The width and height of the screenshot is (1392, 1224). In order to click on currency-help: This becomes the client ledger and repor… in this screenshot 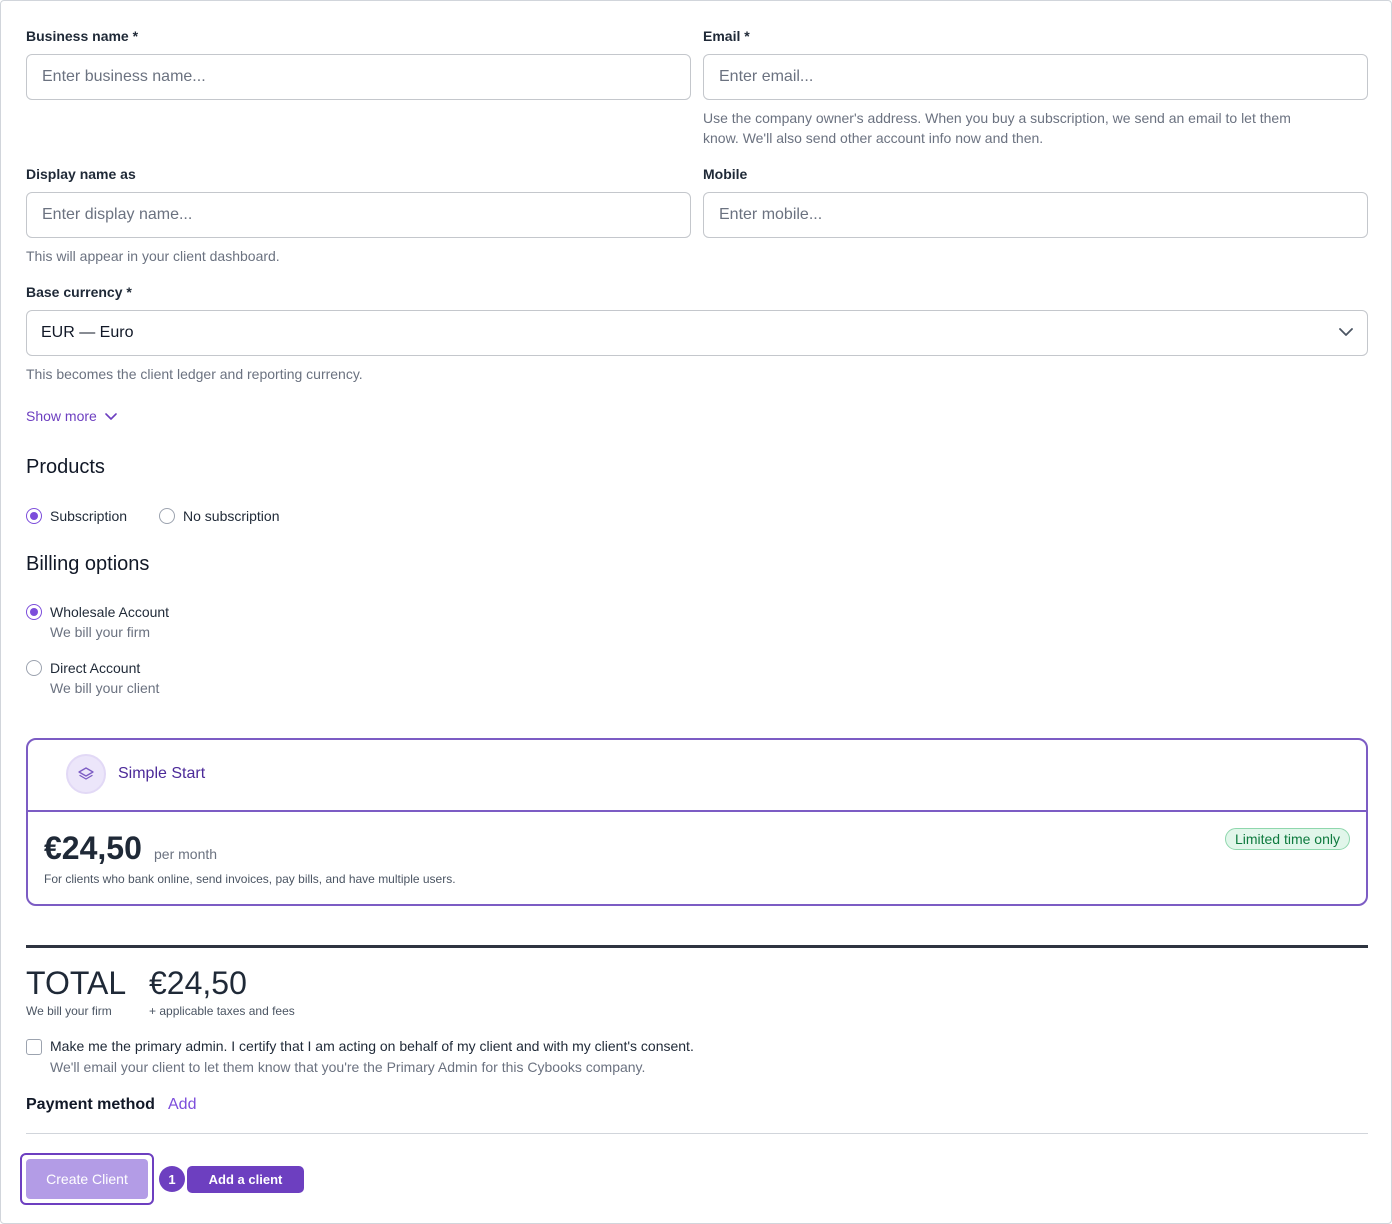, I will do `click(194, 374)`.